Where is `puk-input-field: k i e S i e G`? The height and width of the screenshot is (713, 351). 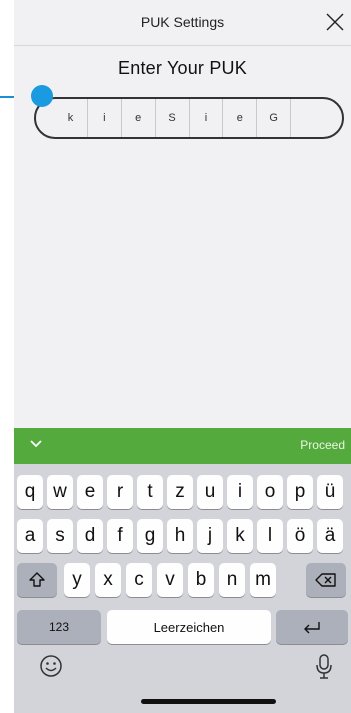 puk-input-field: k i e S i e G is located at coordinates (189, 118).